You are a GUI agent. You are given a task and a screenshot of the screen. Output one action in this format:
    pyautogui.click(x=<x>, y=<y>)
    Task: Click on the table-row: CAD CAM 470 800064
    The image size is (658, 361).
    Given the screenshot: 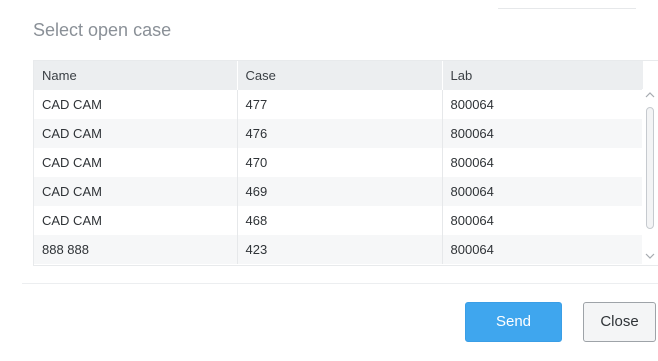 What is the action you would take?
    pyautogui.click(x=338, y=162)
    